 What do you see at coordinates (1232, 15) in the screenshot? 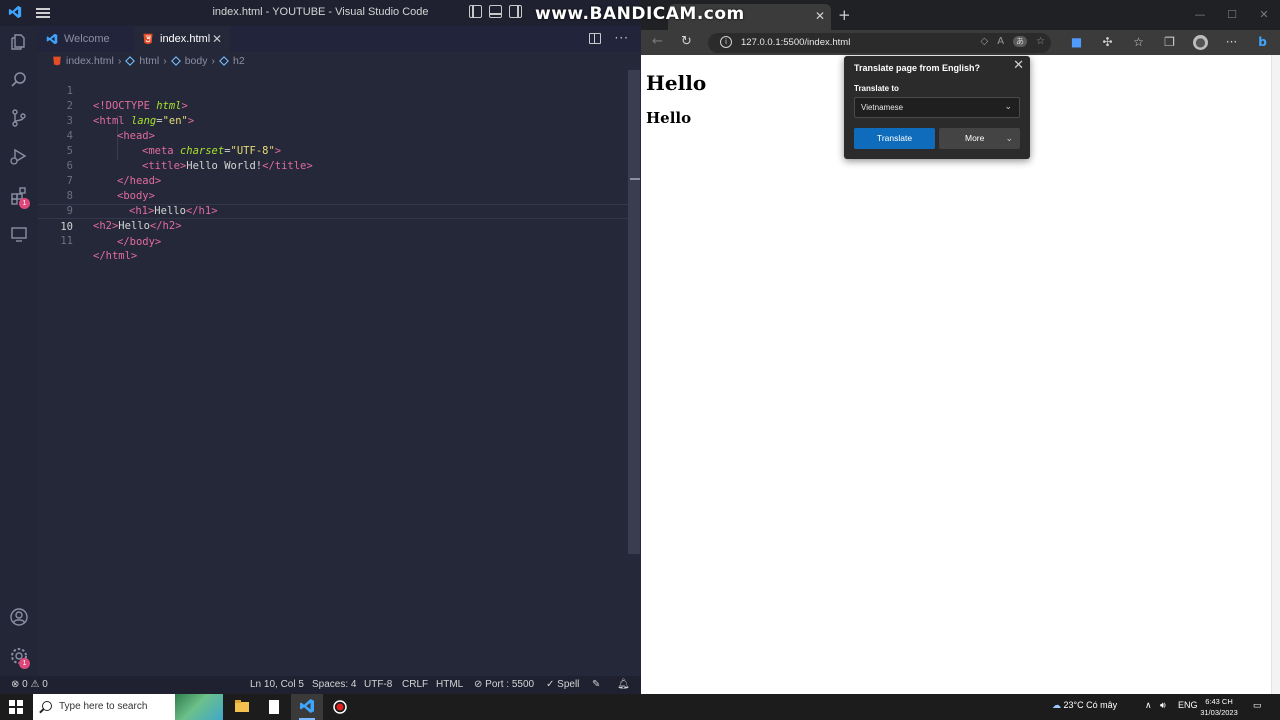
I see `maximize-icon: ☐` at bounding box center [1232, 15].